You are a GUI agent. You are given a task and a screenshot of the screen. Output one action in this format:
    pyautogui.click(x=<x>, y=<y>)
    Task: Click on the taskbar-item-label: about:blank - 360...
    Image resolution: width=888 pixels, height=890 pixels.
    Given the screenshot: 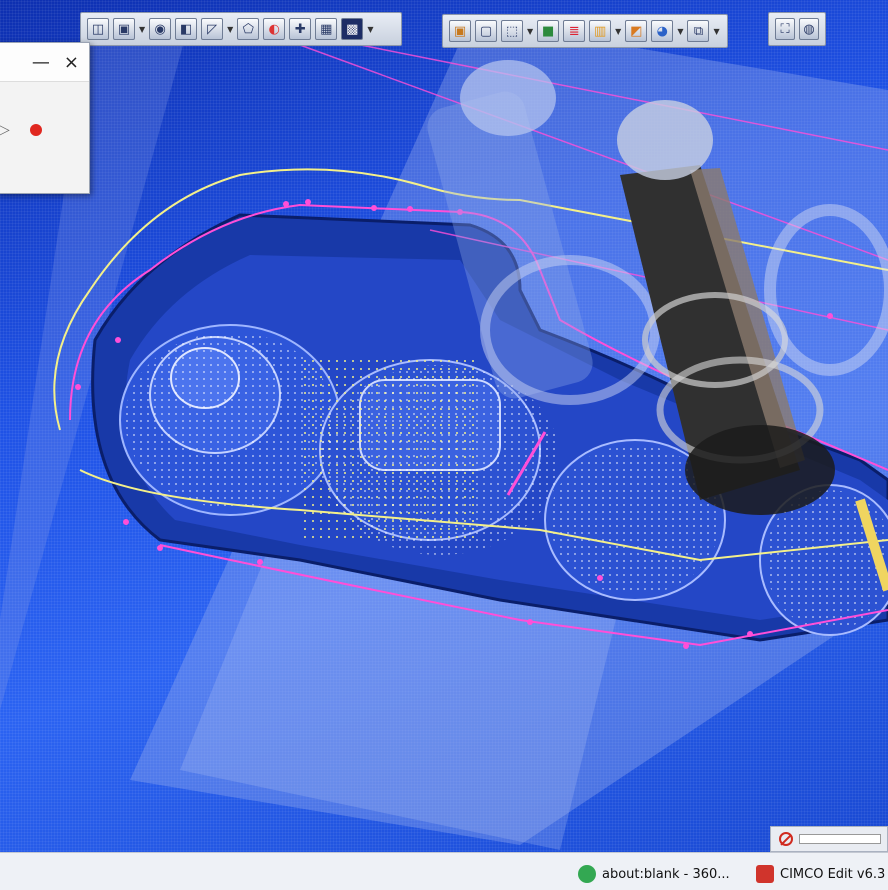 What is the action you would take?
    pyautogui.click(x=666, y=874)
    